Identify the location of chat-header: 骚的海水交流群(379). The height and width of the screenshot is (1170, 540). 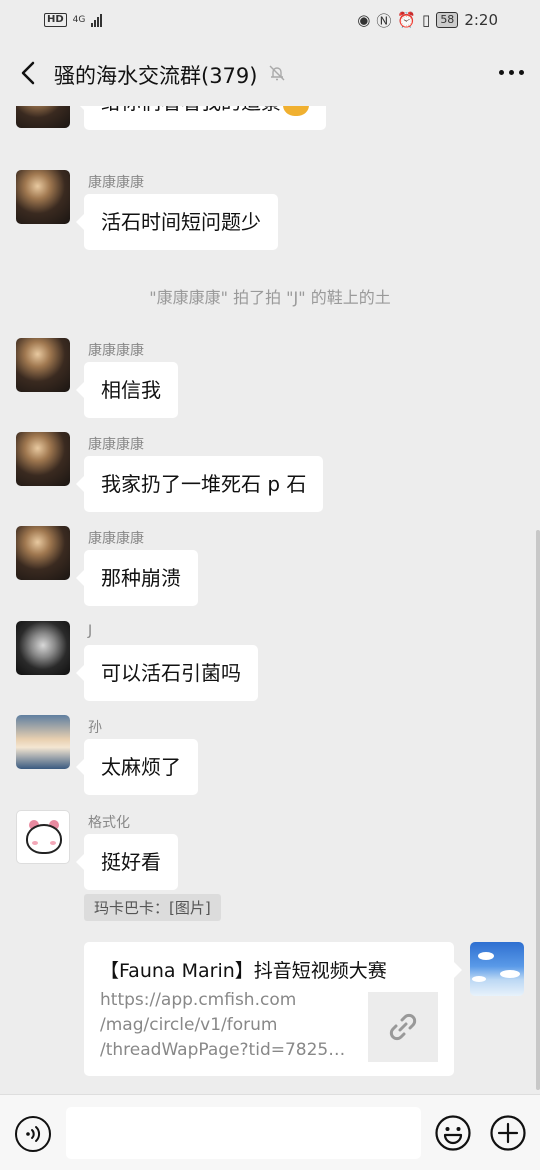
(270, 73).